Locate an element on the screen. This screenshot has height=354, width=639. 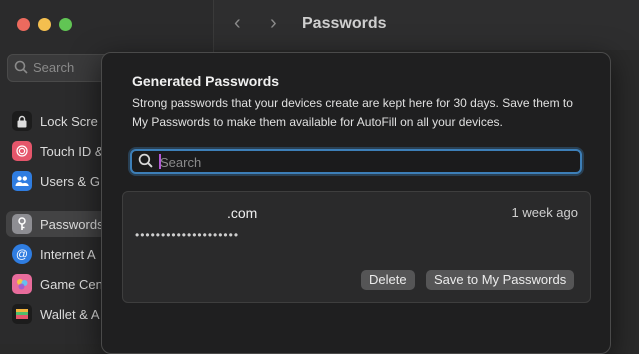
game-center-icon is located at coordinates (22, 284).